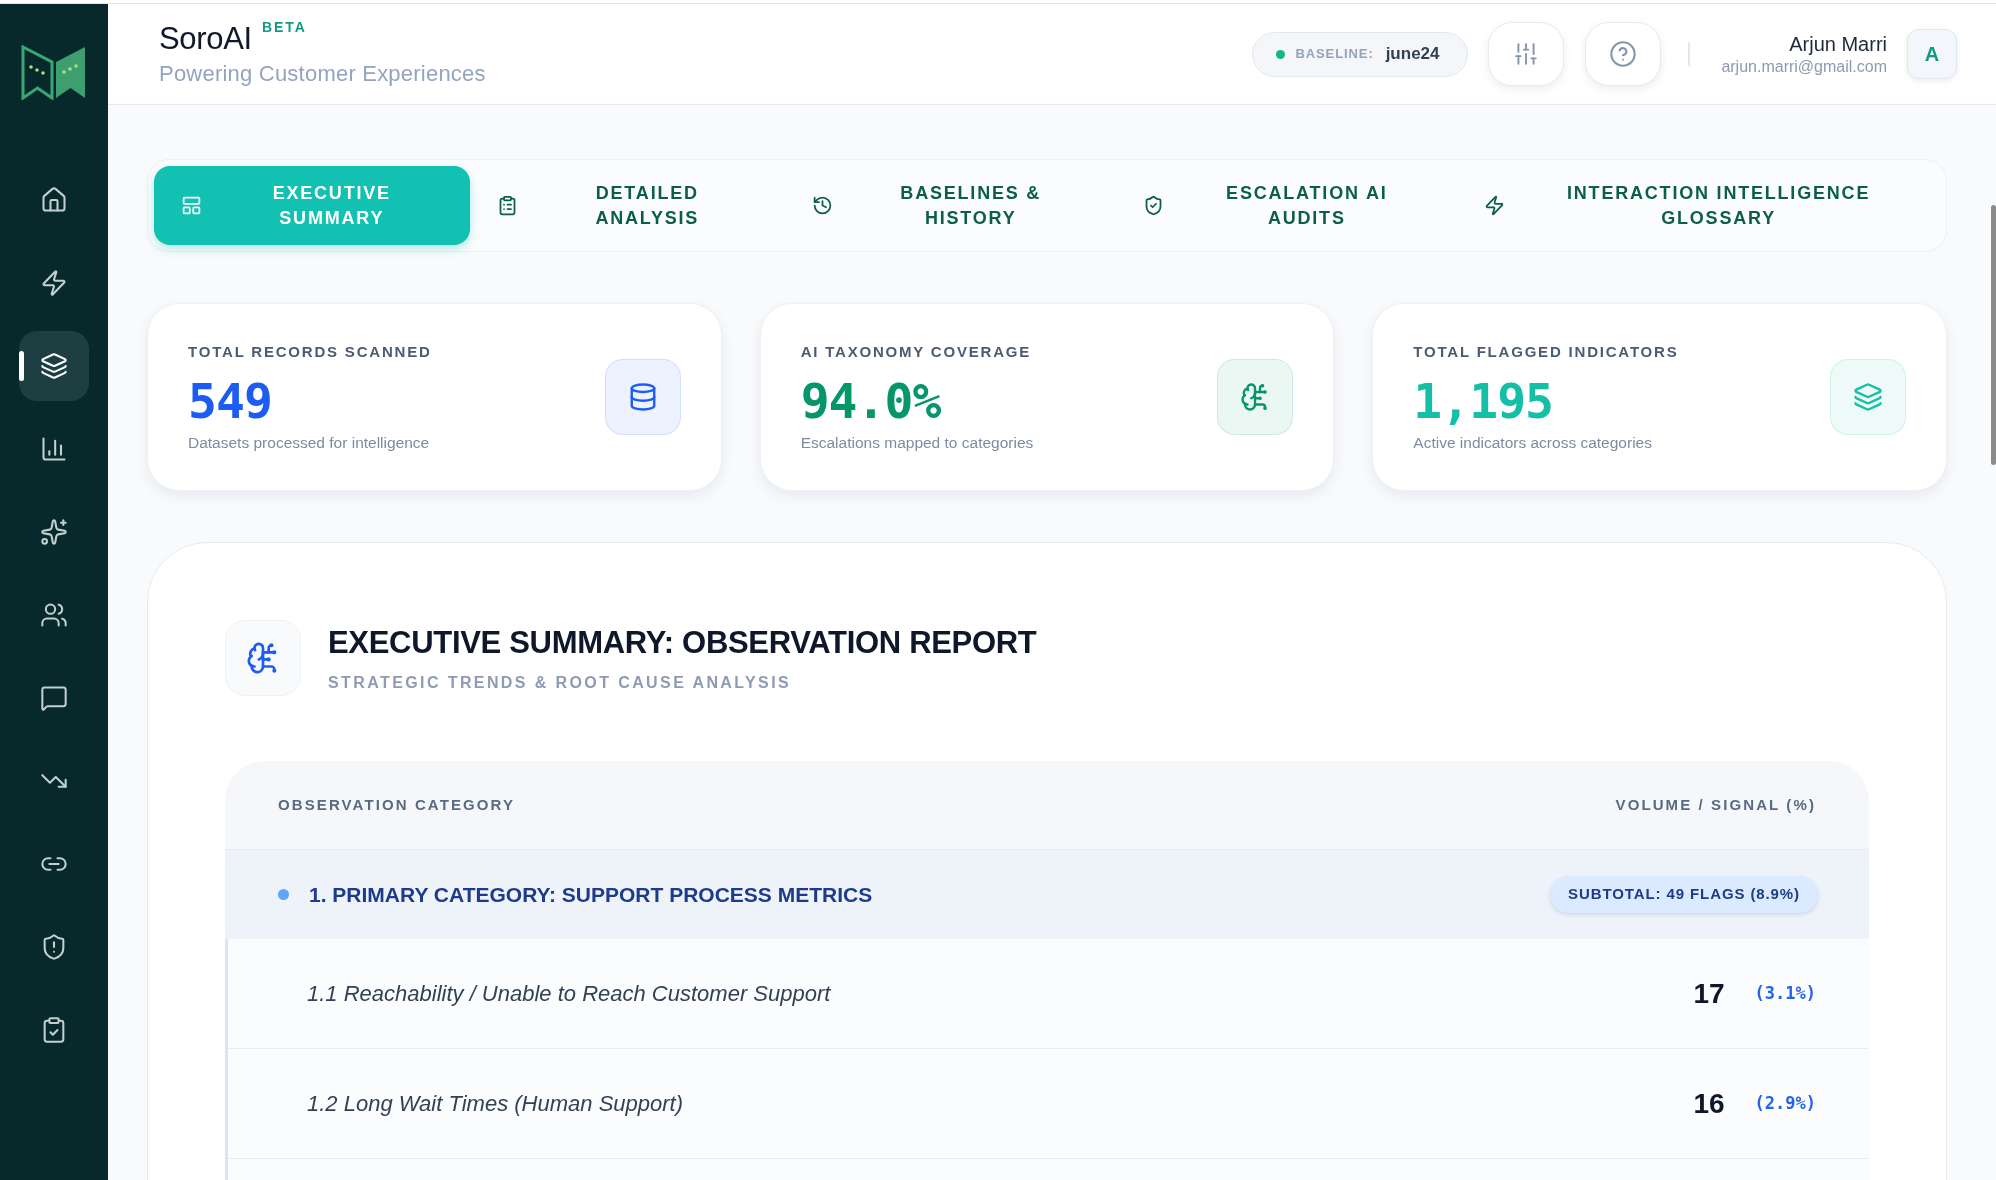 Image resolution: width=1996 pixels, height=1180 pixels. I want to click on stat-caption: Active indicators across categories, so click(1533, 442).